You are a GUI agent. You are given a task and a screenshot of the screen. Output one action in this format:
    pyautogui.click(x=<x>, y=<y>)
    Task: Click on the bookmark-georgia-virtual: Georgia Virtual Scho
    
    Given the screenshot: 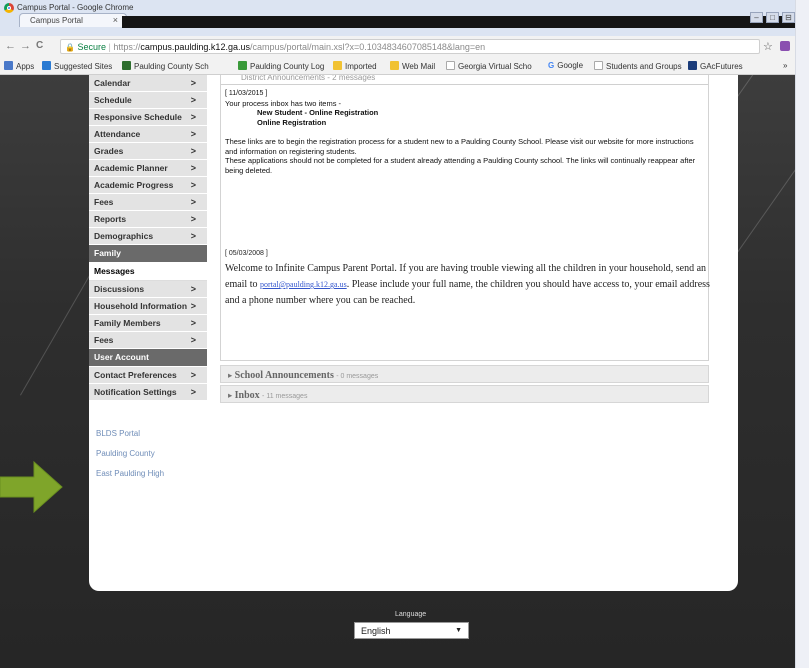 What is the action you would take?
    pyautogui.click(x=489, y=66)
    